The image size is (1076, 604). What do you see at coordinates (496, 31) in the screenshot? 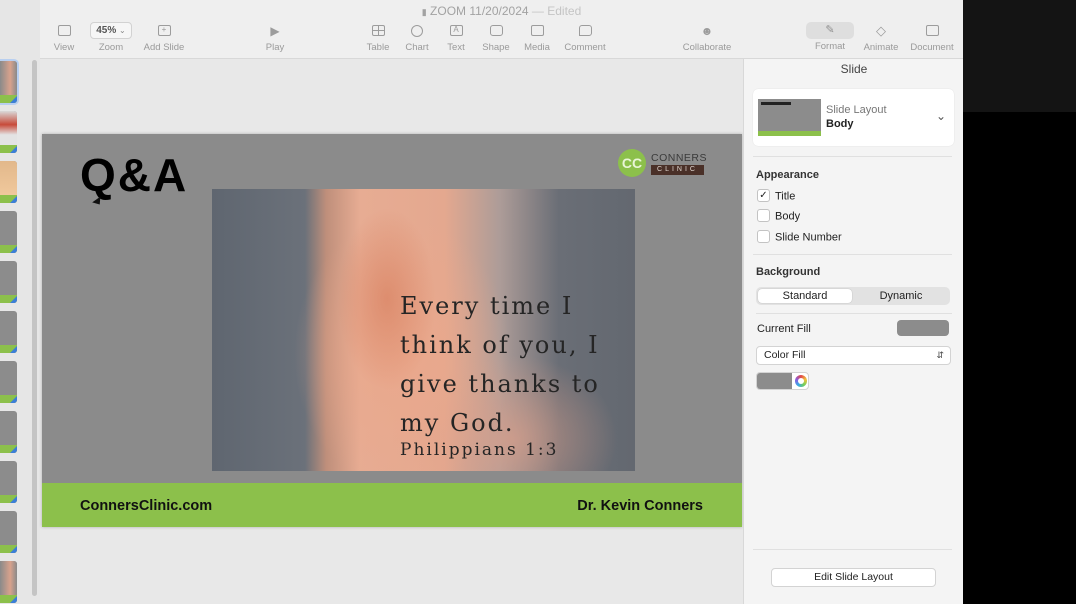
I see `shape-icon` at bounding box center [496, 31].